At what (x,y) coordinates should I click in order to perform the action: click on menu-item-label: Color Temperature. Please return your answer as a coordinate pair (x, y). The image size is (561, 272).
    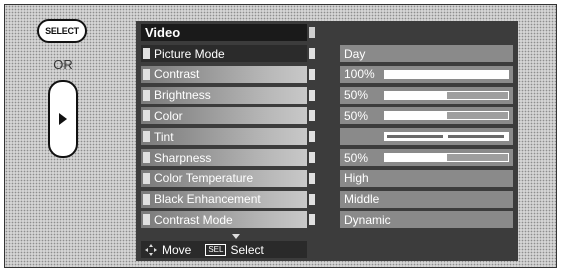
    Looking at the image, I should click on (228, 178).